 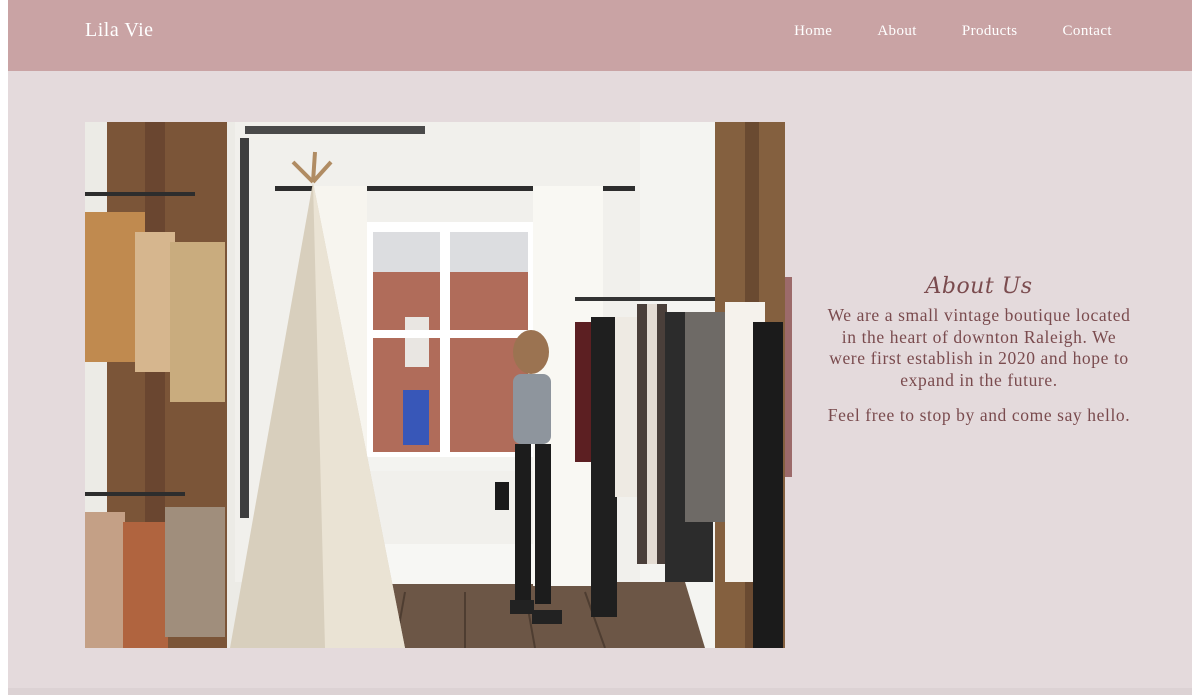 What do you see at coordinates (600, 691) in the screenshot?
I see `page-bottom-band` at bounding box center [600, 691].